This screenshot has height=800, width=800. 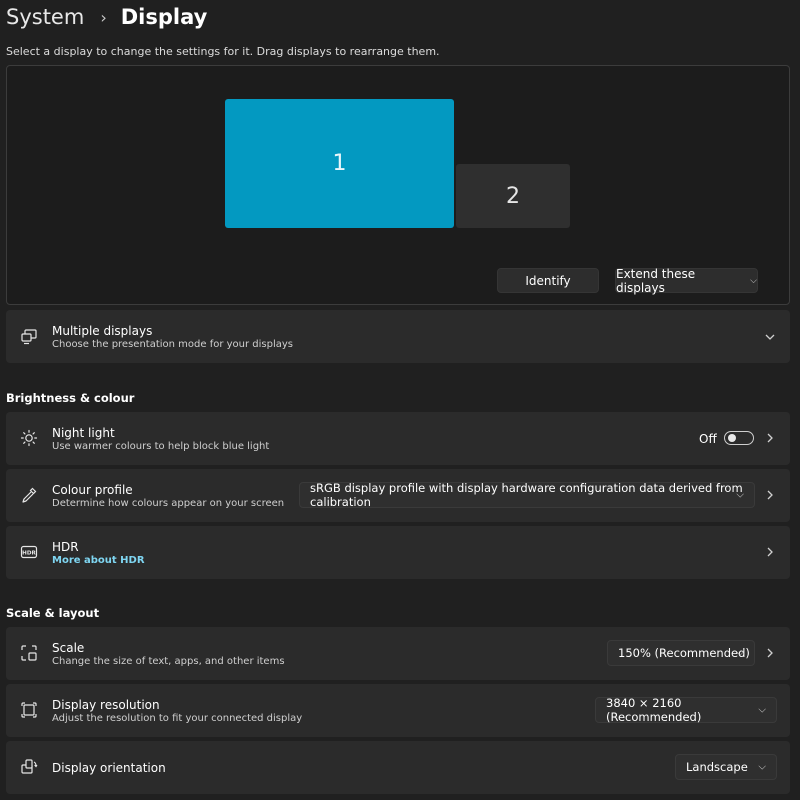 What do you see at coordinates (45, 17) in the screenshot?
I see `breadcrumb-parent-system: System` at bounding box center [45, 17].